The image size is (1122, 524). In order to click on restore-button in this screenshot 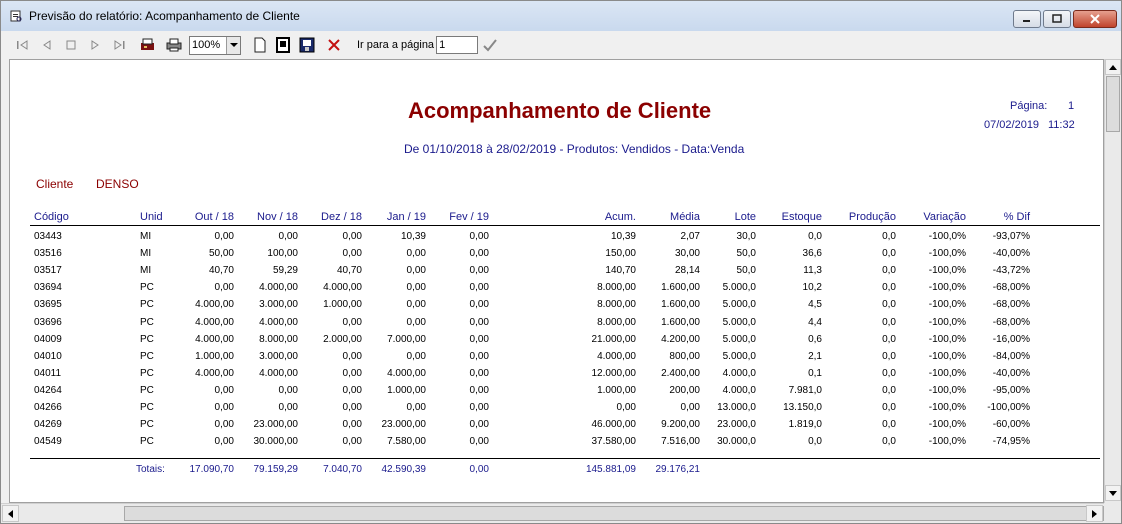, I will do `click(1057, 19)`.